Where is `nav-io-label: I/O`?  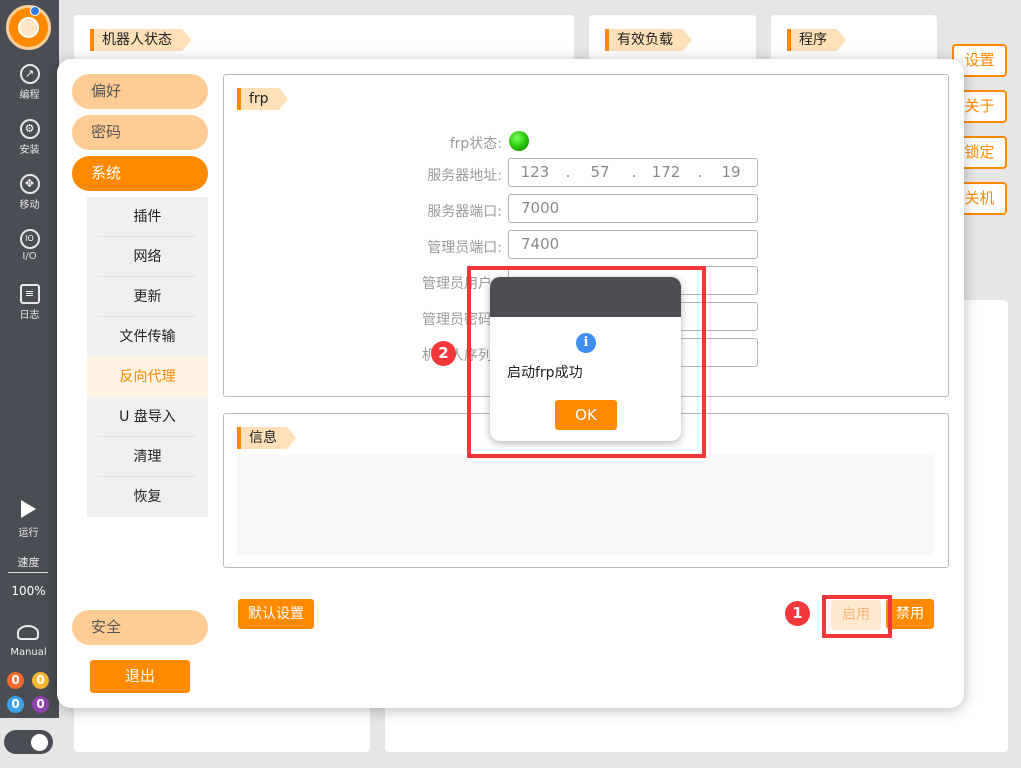 nav-io-label: I/O is located at coordinates (29, 256).